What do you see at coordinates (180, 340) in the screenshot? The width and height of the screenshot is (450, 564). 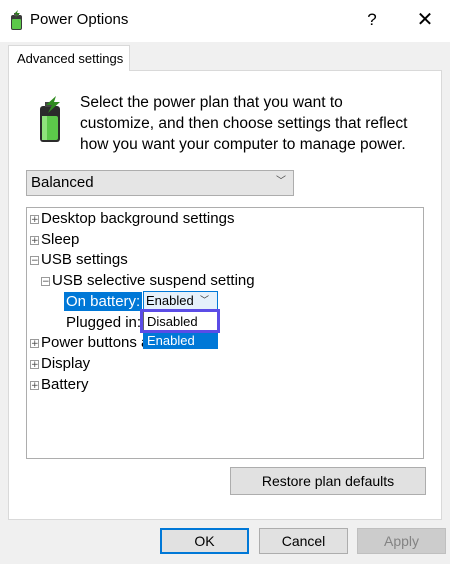 I see `dropdown-option-enabled: Enabled` at bounding box center [180, 340].